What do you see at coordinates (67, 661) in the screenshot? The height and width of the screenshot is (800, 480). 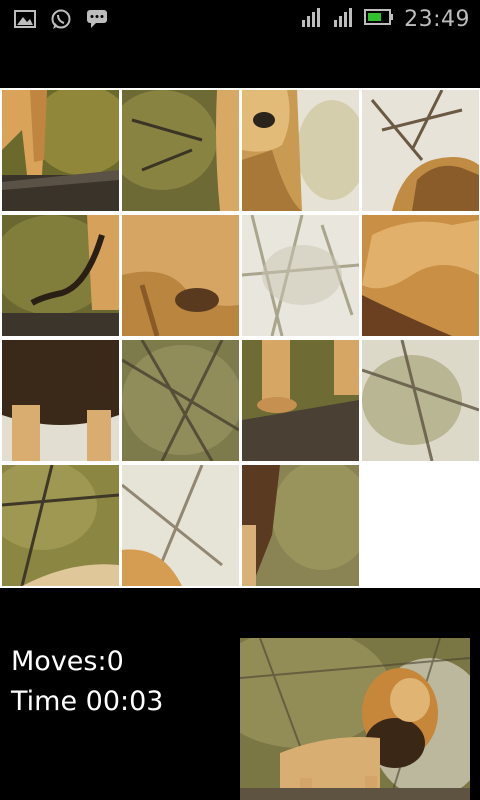 I see `moves-counter: Moves:0` at bounding box center [67, 661].